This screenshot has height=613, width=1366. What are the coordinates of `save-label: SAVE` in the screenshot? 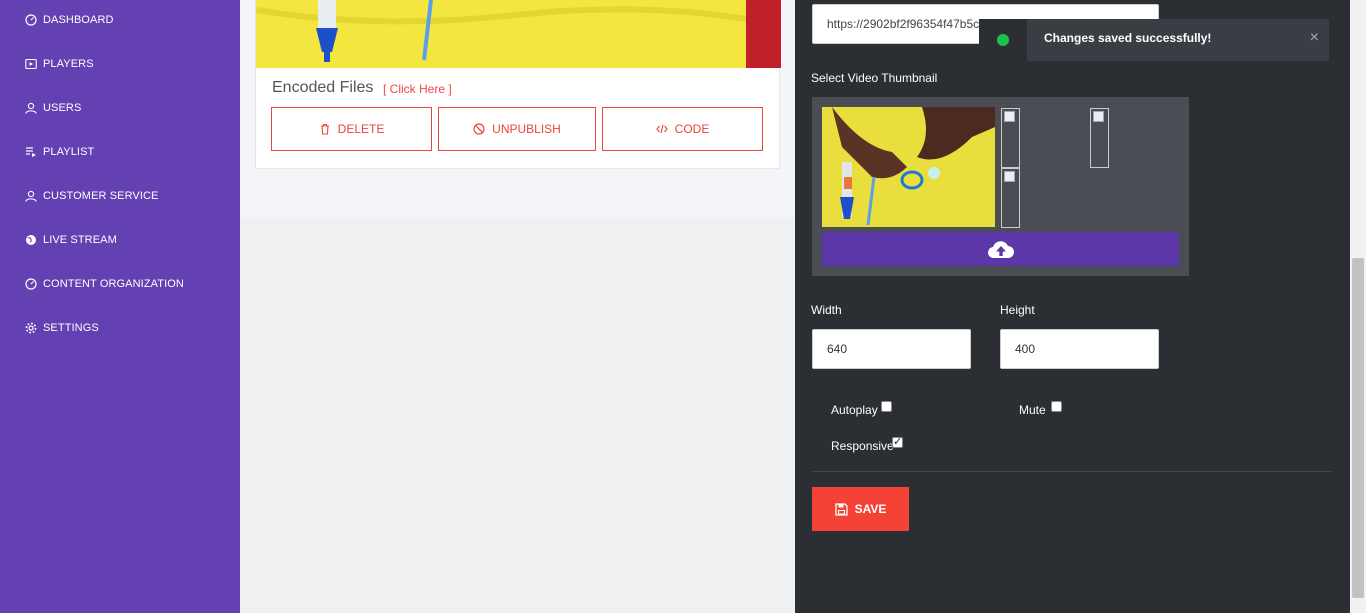 It's located at (870, 509).